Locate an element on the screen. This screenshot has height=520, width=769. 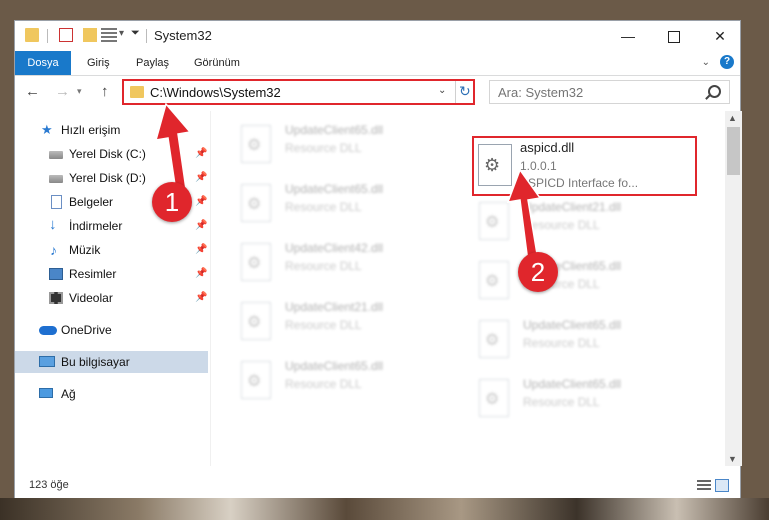
file-name: aspicd.dll is located at coordinates (547, 147).